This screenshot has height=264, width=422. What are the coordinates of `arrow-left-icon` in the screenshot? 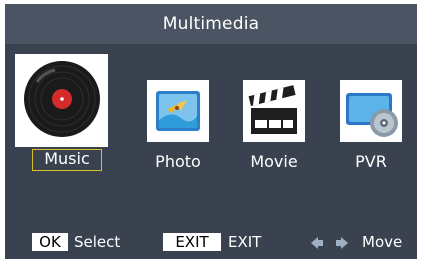 It's located at (317, 242).